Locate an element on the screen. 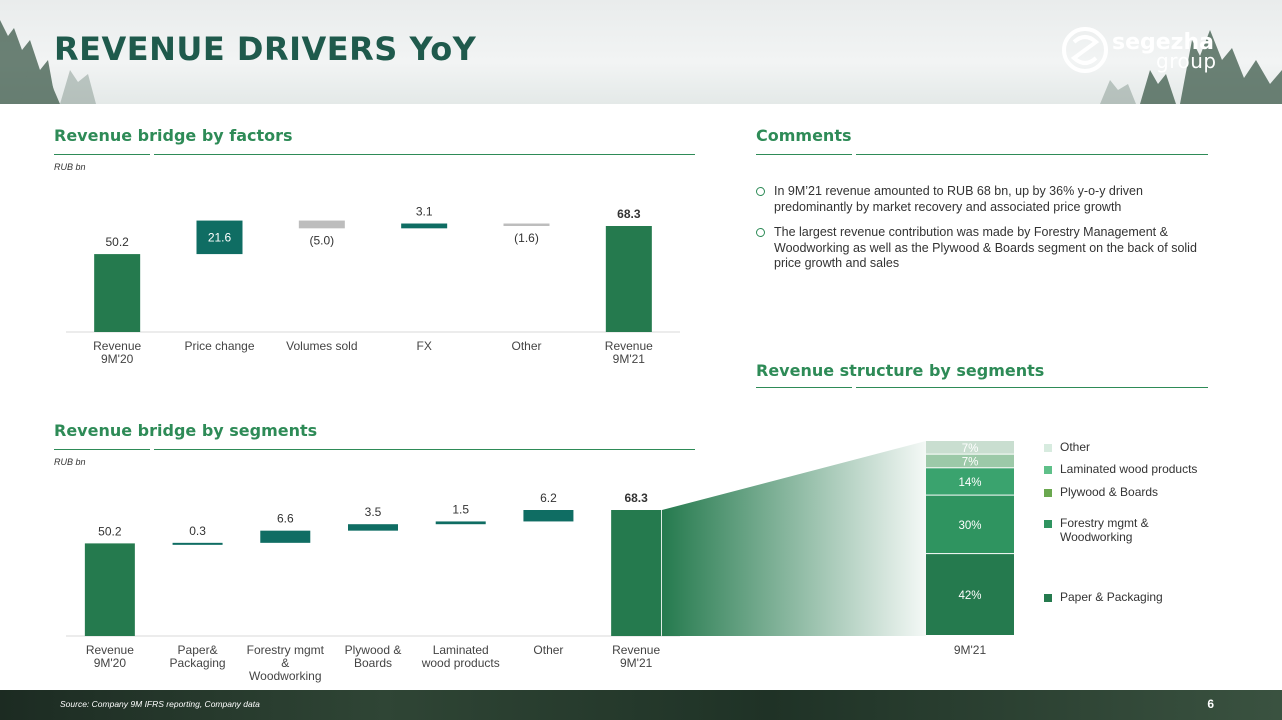  legend-label: Plywood & Boards is located at coordinates (1109, 492).